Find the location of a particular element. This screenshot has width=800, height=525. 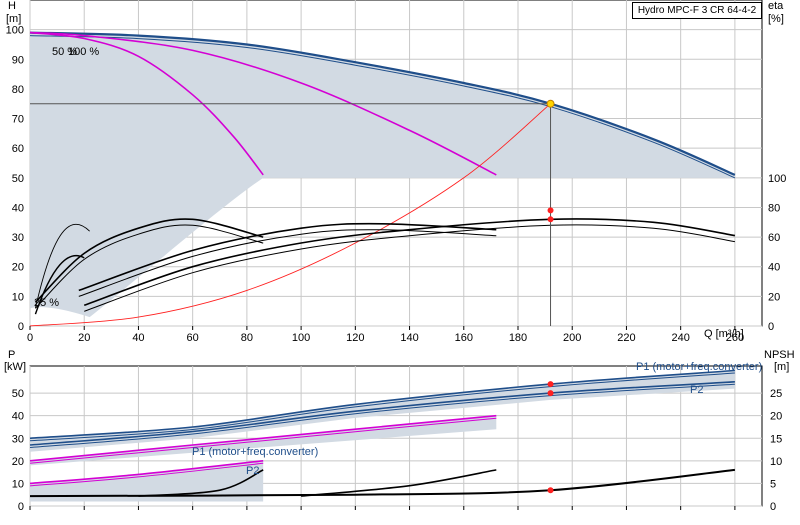

ptick-label-20: 20 is located at coordinates (18, 462).